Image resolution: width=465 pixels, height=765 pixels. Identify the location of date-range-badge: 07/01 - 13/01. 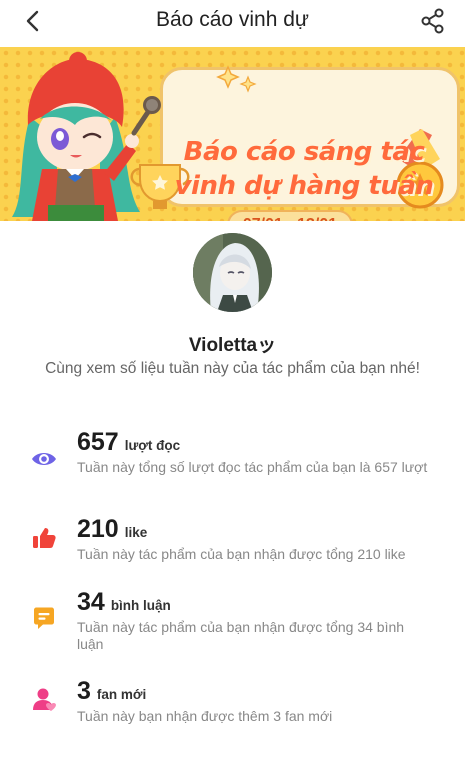
(290, 215).